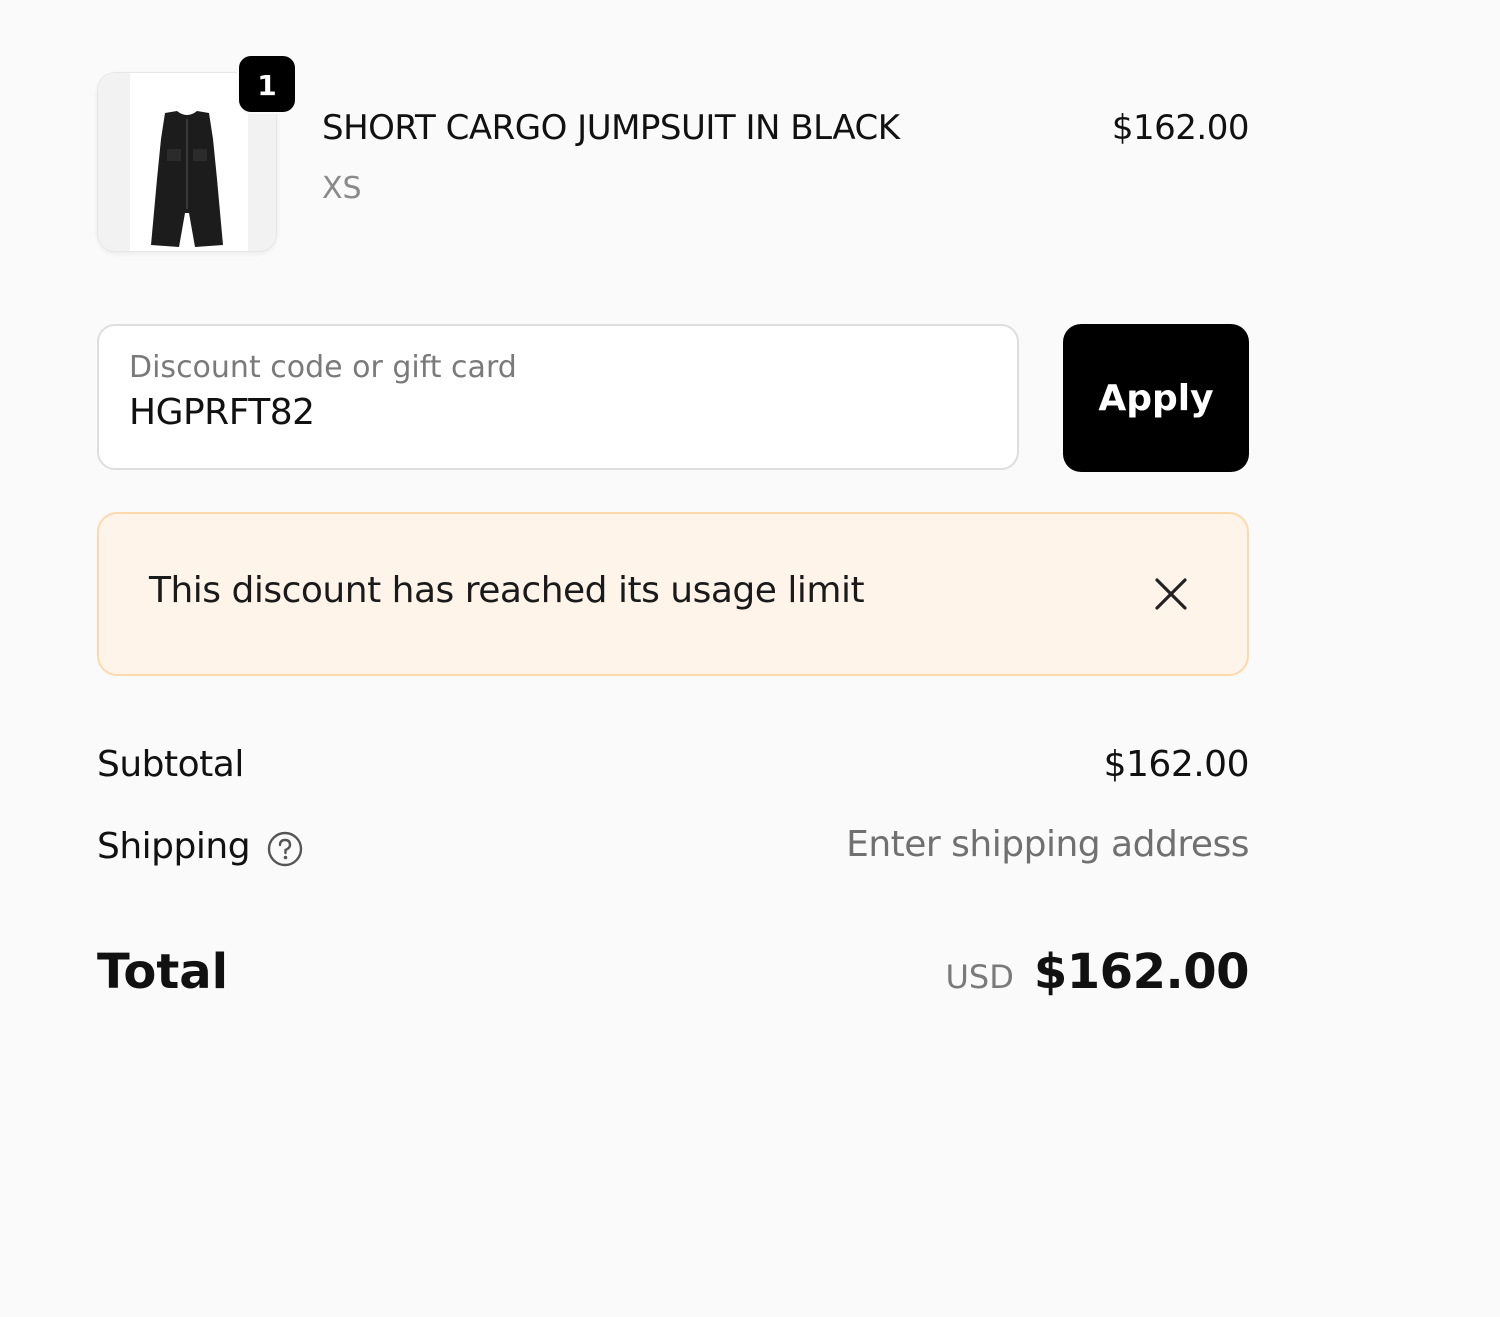 This screenshot has height=1317, width=1500. Describe the element at coordinates (673, 856) in the screenshot. I see `shipping-row: Shipping Enter shipping address` at that location.